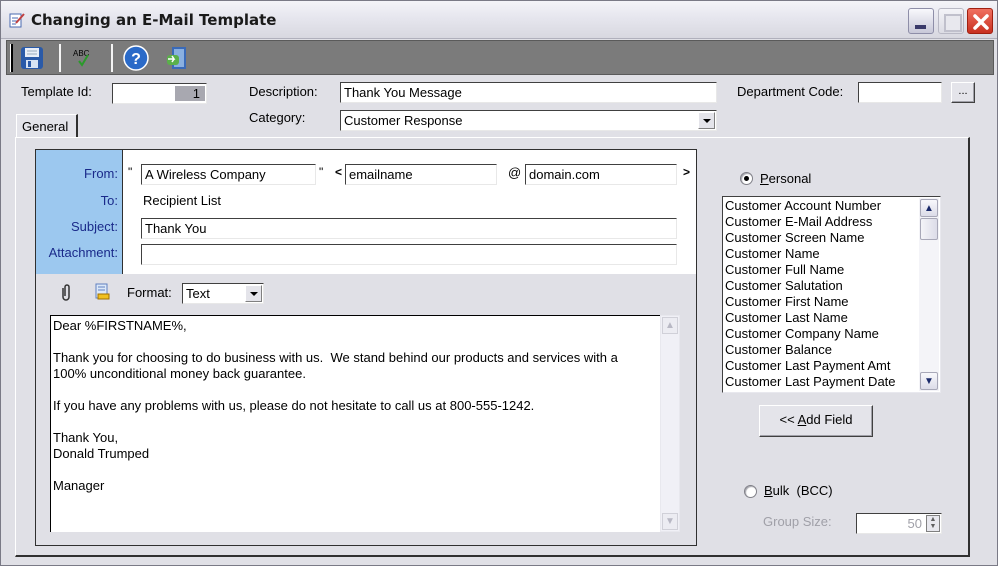 The height and width of the screenshot is (566, 998). Describe the element at coordinates (803, 206) in the screenshot. I see `list-item: Customer Account Number` at that location.